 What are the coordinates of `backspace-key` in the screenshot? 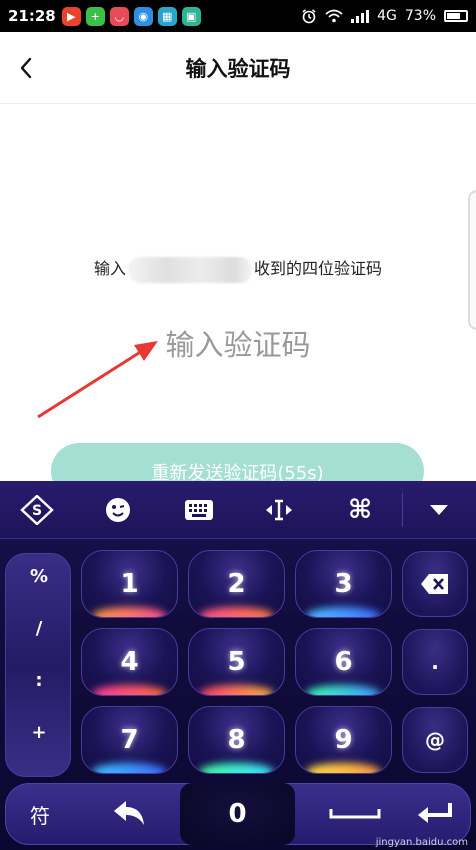 It's located at (435, 584).